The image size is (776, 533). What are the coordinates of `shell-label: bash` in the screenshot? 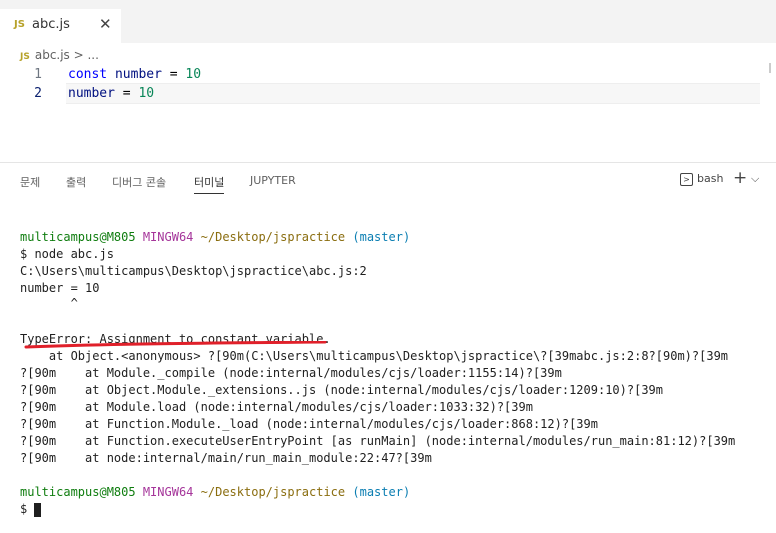 It's located at (710, 178).